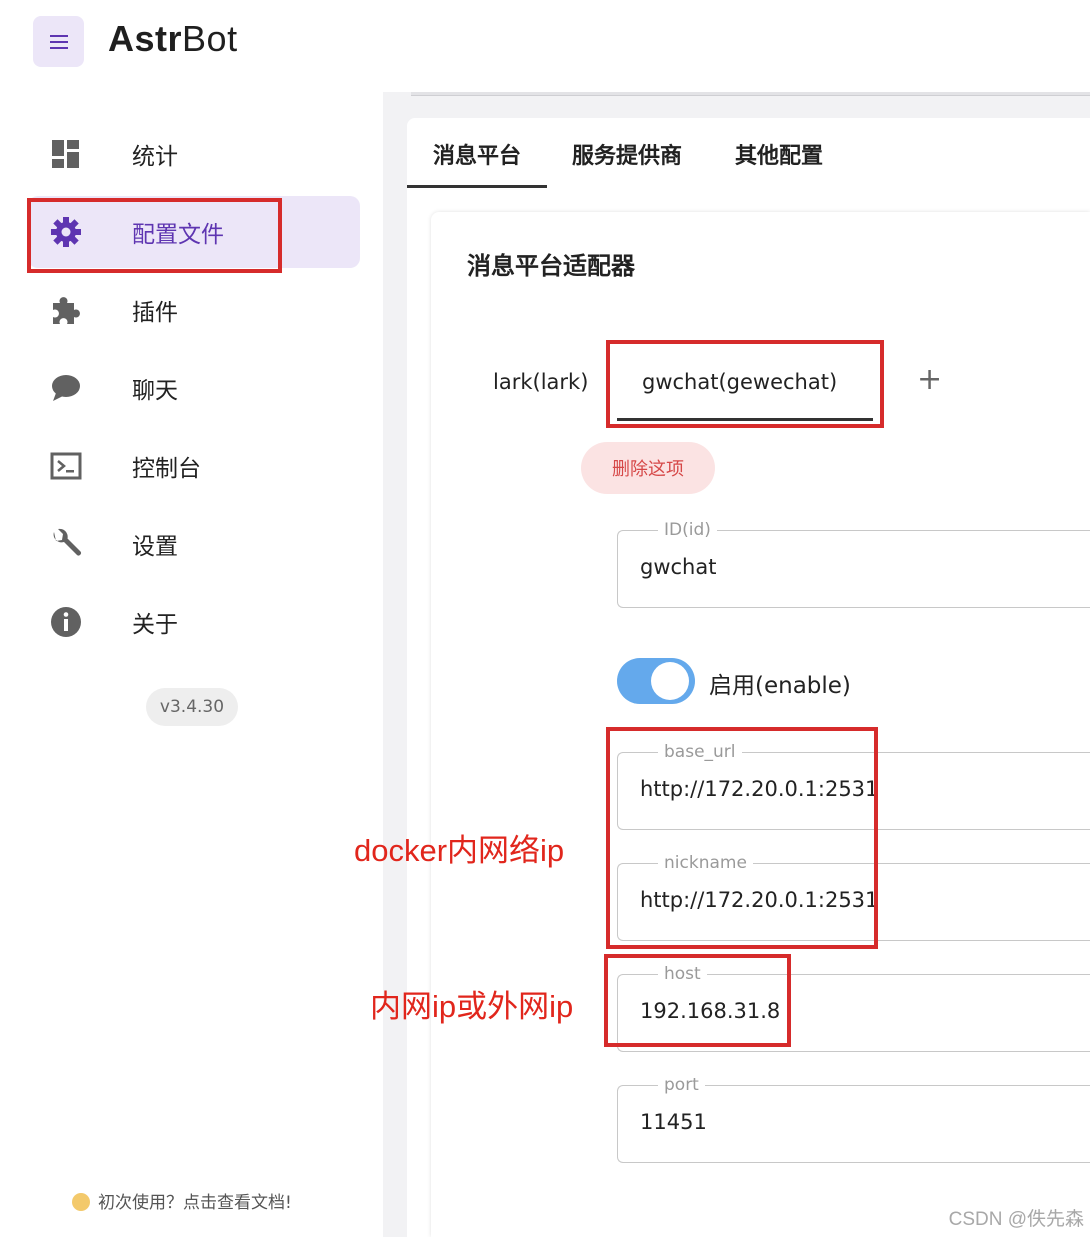  Describe the element at coordinates (194, 544) in the screenshot. I see `sidebar-item-settings: 设置` at that location.